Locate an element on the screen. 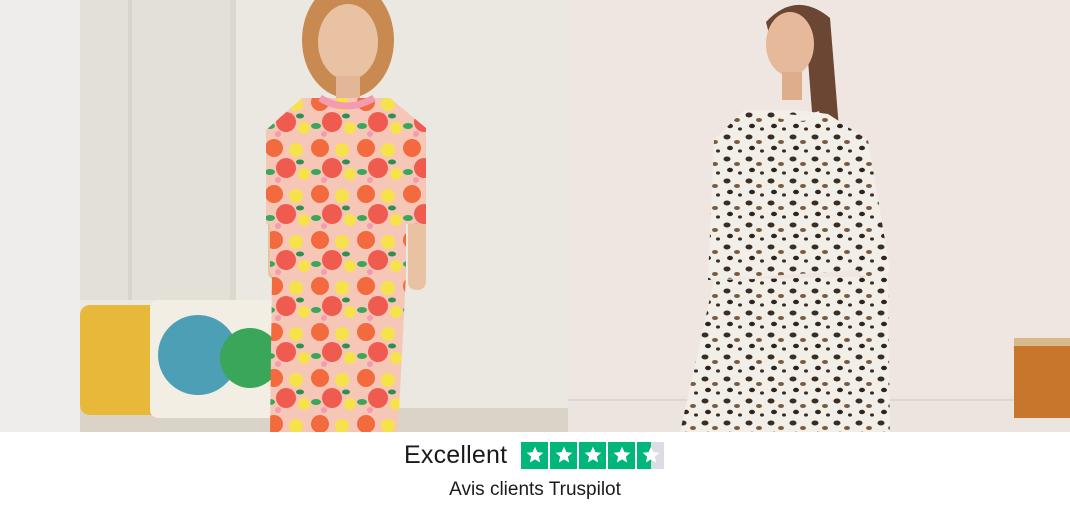 The height and width of the screenshot is (530, 1070). hero-left-strip is located at coordinates (40, 216).